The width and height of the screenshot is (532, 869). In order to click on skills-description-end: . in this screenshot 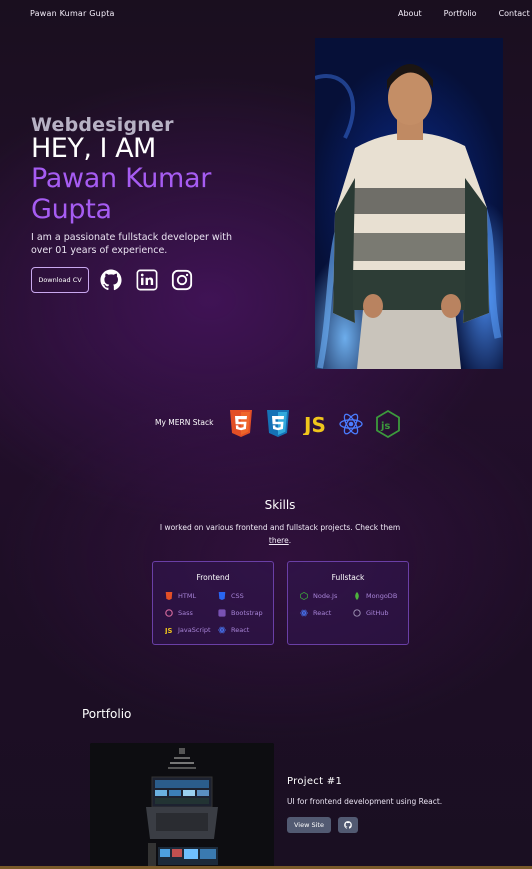, I will do `click(290, 540)`.